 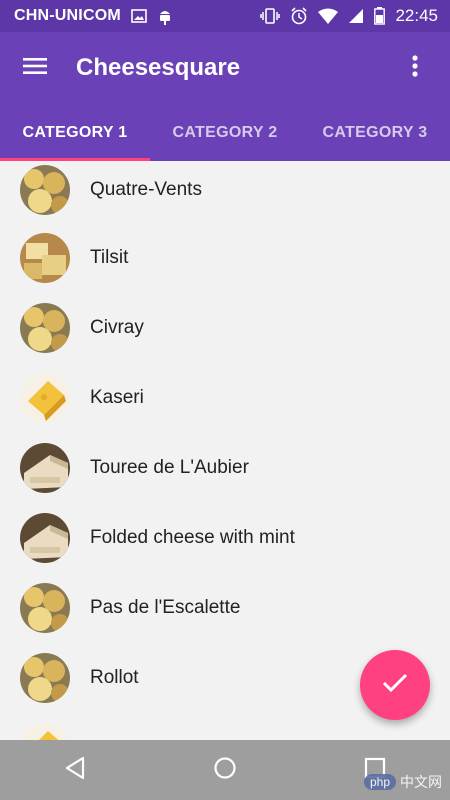 What do you see at coordinates (380, 16) in the screenshot?
I see `battery-icon` at bounding box center [380, 16].